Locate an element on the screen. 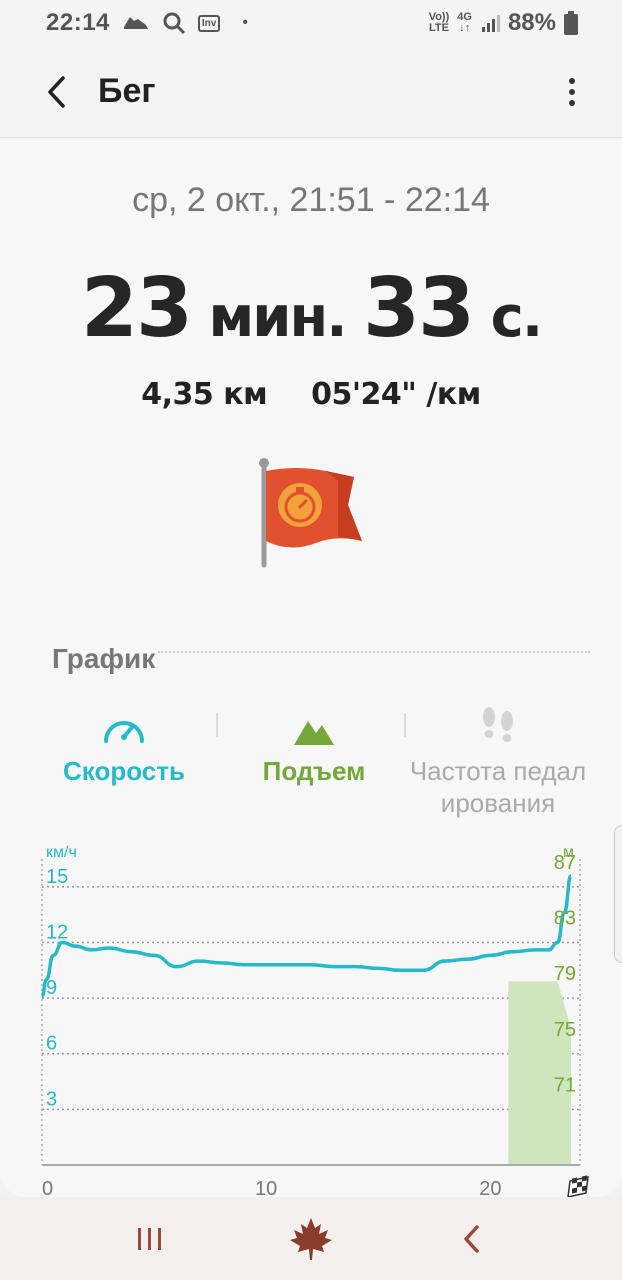 The width and height of the screenshot is (622, 1280). maple-leaf-icon is located at coordinates (310, 1238).